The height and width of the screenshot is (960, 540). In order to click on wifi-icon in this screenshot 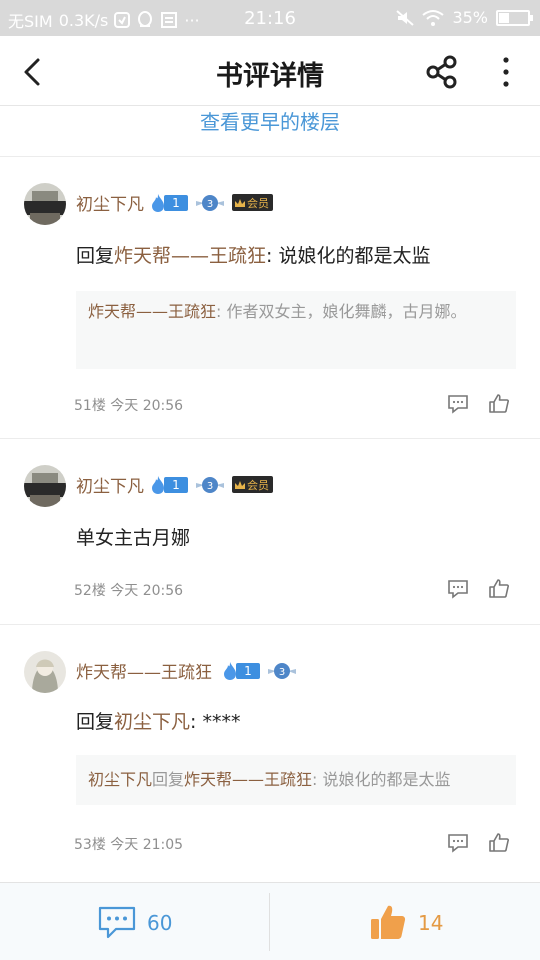, I will do `click(433, 17)`.